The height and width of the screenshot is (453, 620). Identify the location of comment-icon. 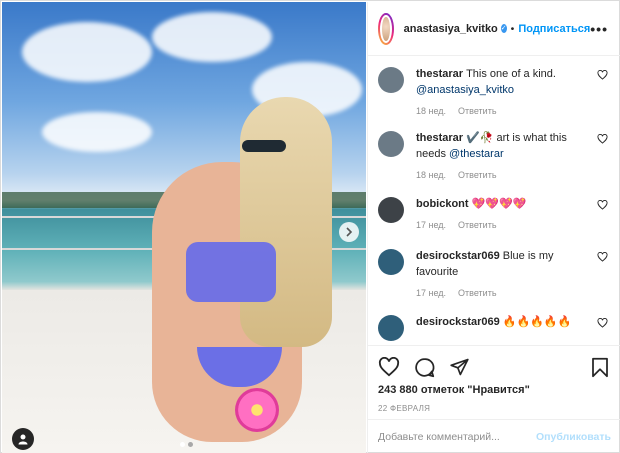
(424, 367).